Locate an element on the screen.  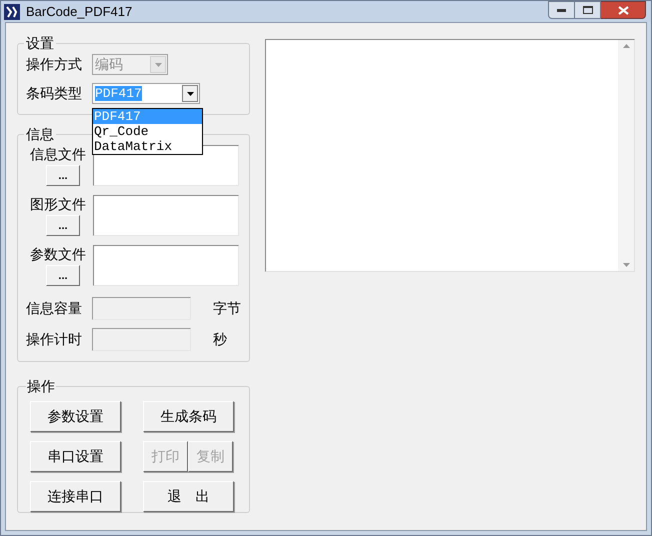
field-label: 信息文件 is located at coordinates (58, 154).